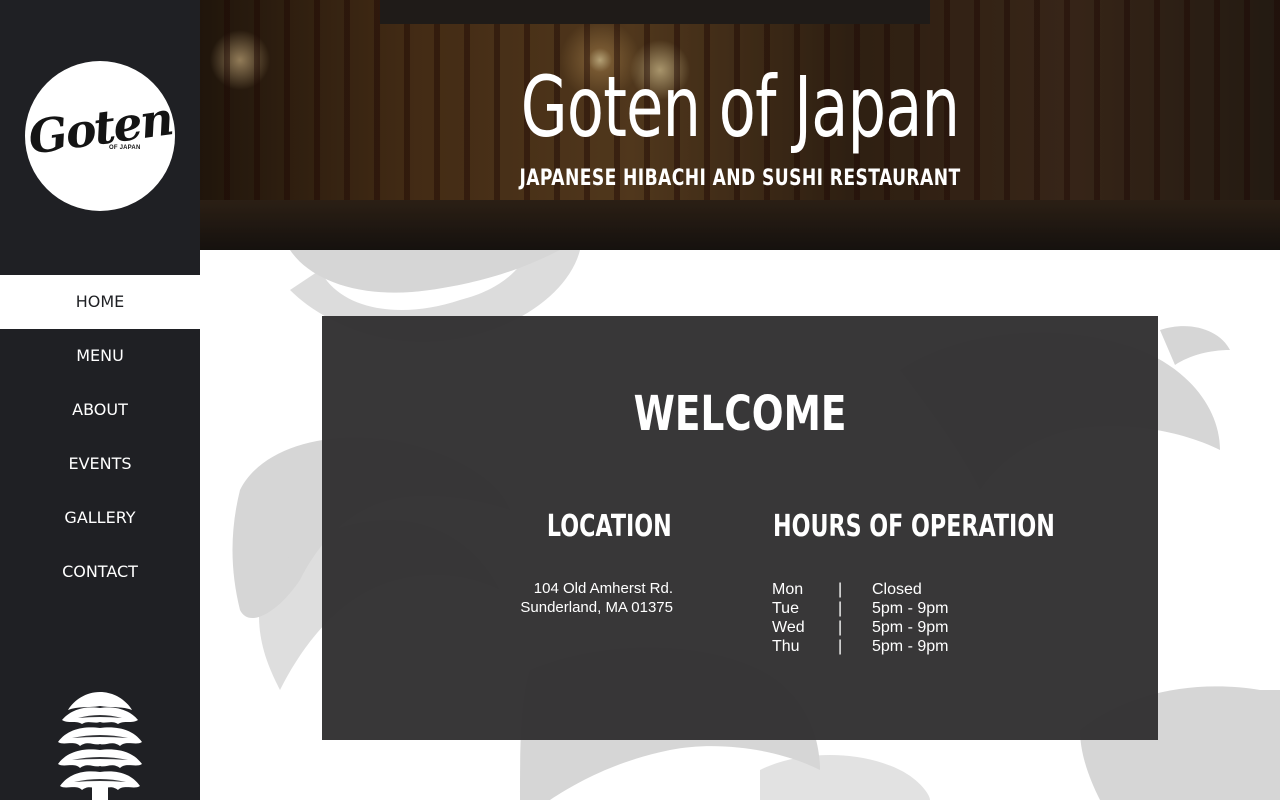 Image resolution: width=1280 pixels, height=800 pixels. What do you see at coordinates (897, 589) in the screenshot?
I see `hours-time: Closed` at bounding box center [897, 589].